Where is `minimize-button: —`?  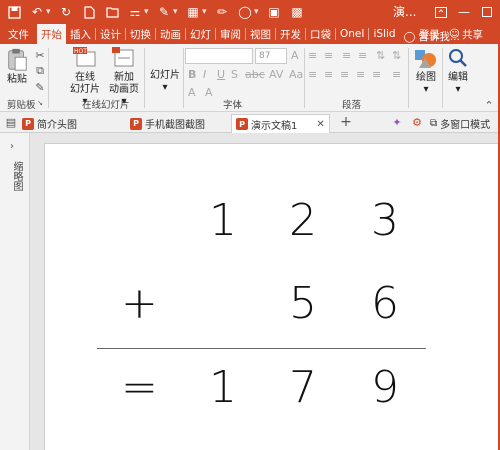
minimize-button: — is located at coordinates (464, 12).